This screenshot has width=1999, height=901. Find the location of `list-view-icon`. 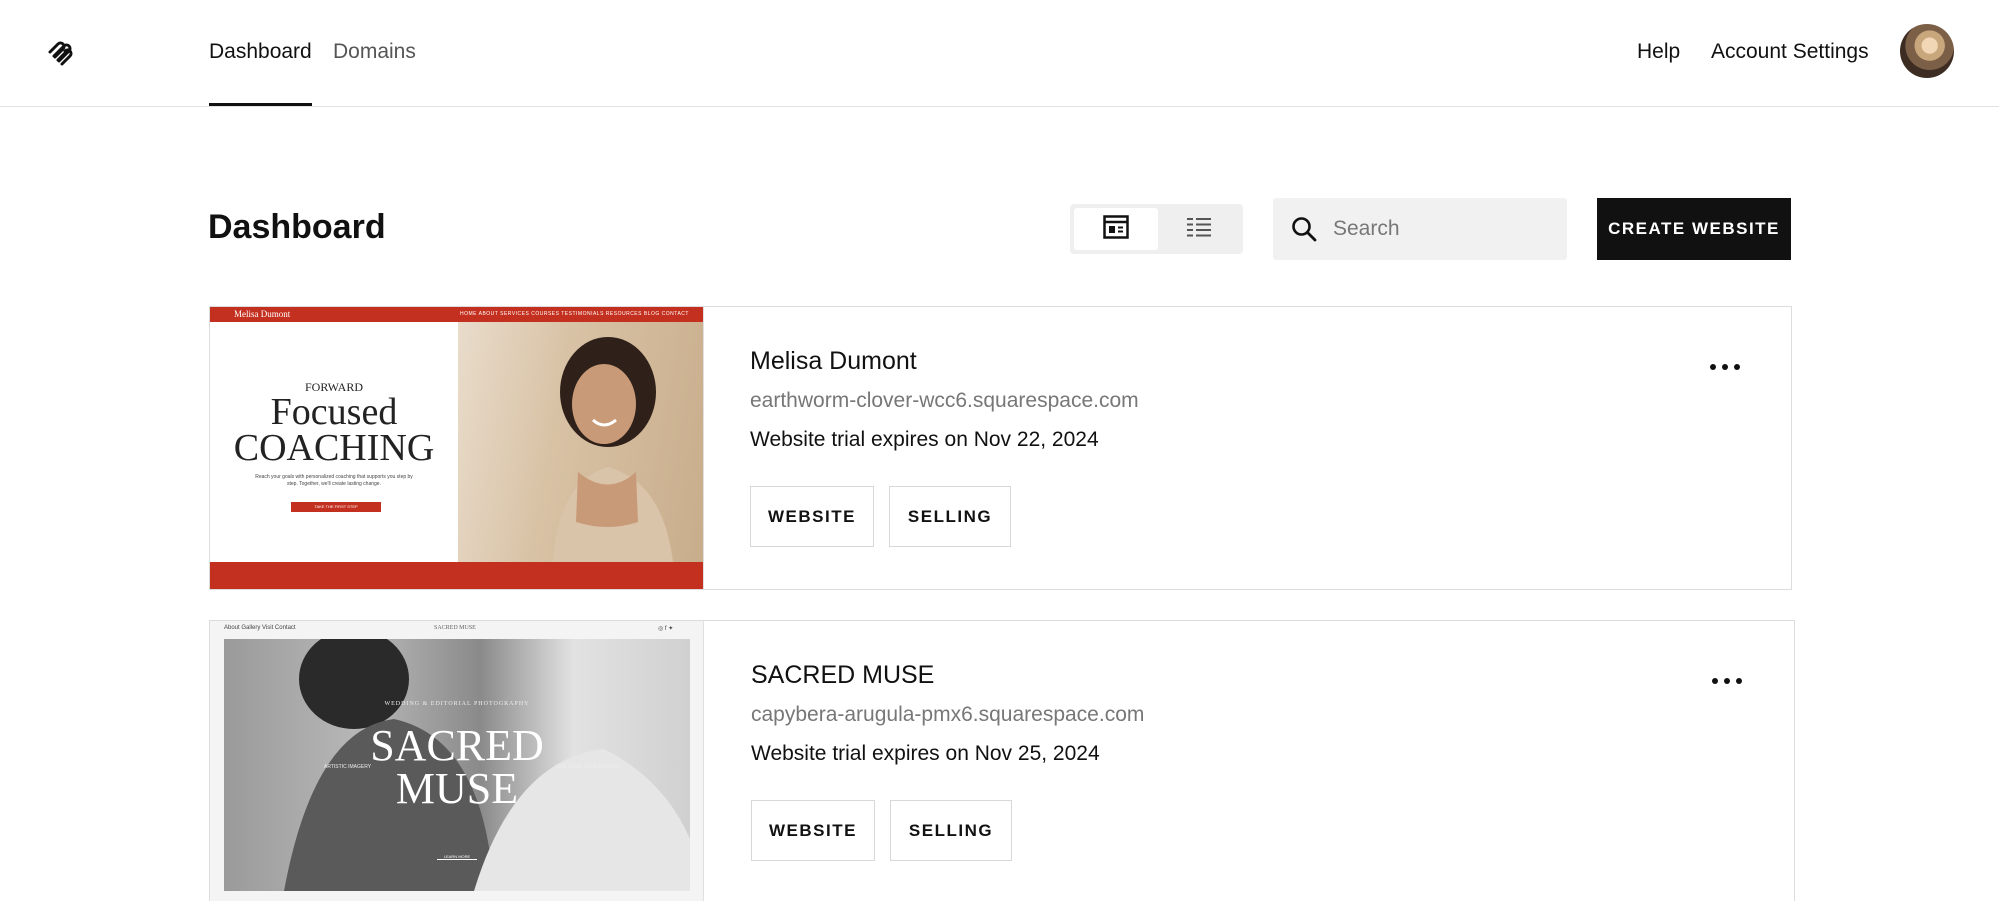

list-view-icon is located at coordinates (1199, 229).